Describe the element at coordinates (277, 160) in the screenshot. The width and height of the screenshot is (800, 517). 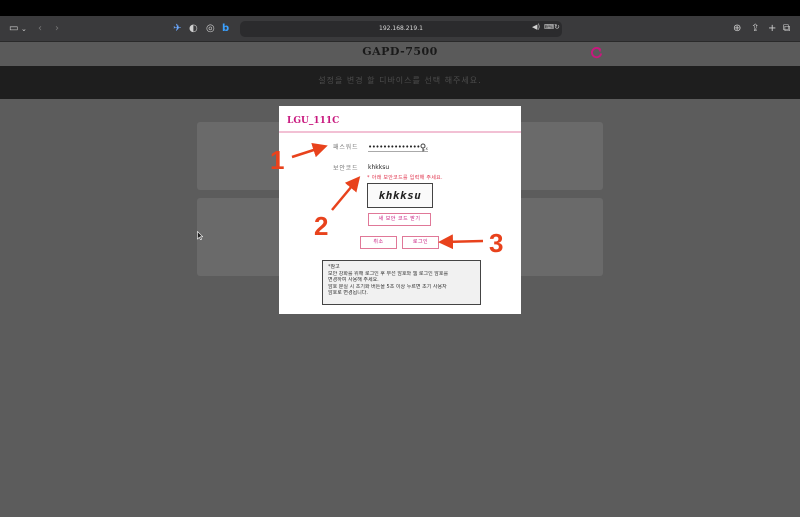
I see `annotation-number-1: 1` at that location.